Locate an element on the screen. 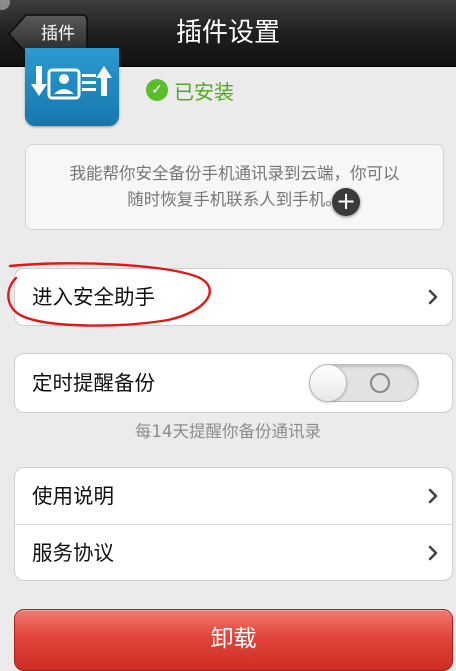 Image resolution: width=456 pixels, height=671 pixels. service-agreement-row: 服务协议 is located at coordinates (233, 552).